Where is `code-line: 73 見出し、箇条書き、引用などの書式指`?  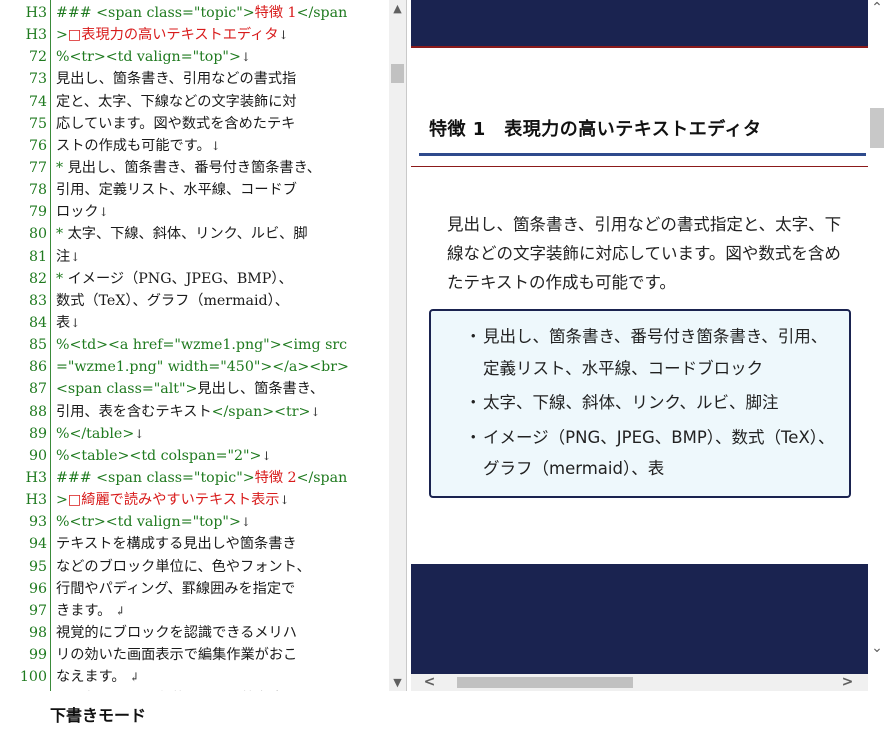
code-line: 73 見出し、箇条書き、引用などの書式指 is located at coordinates (194, 79).